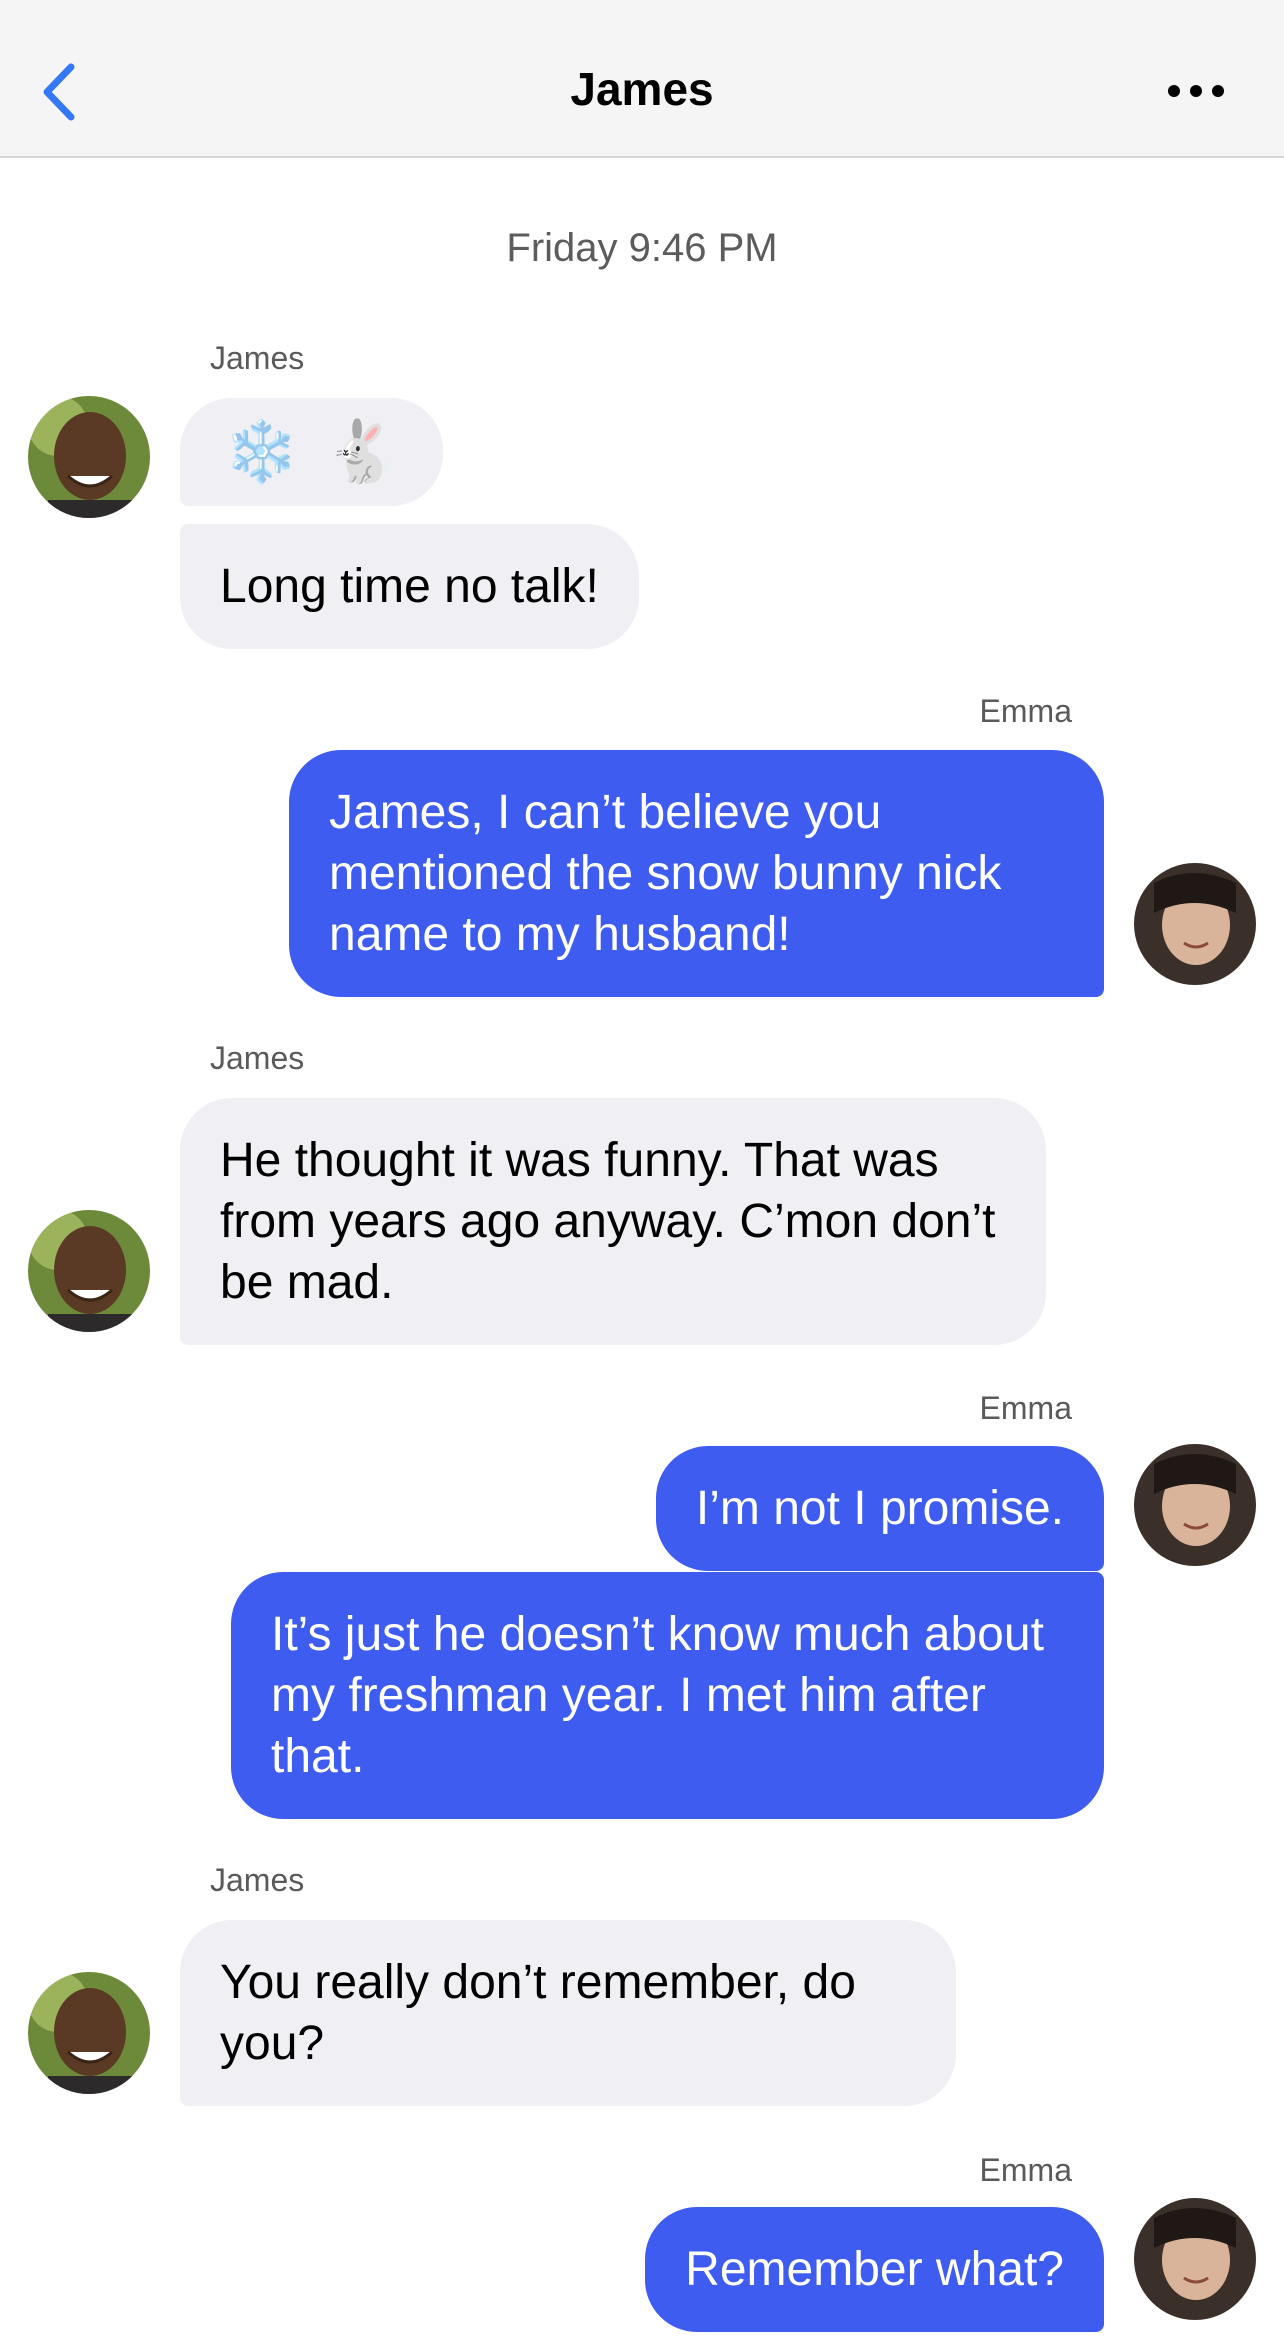 The image size is (1284, 2348). Describe the element at coordinates (879, 1508) in the screenshot. I see `message-bubble: I’m not I promise.` at that location.